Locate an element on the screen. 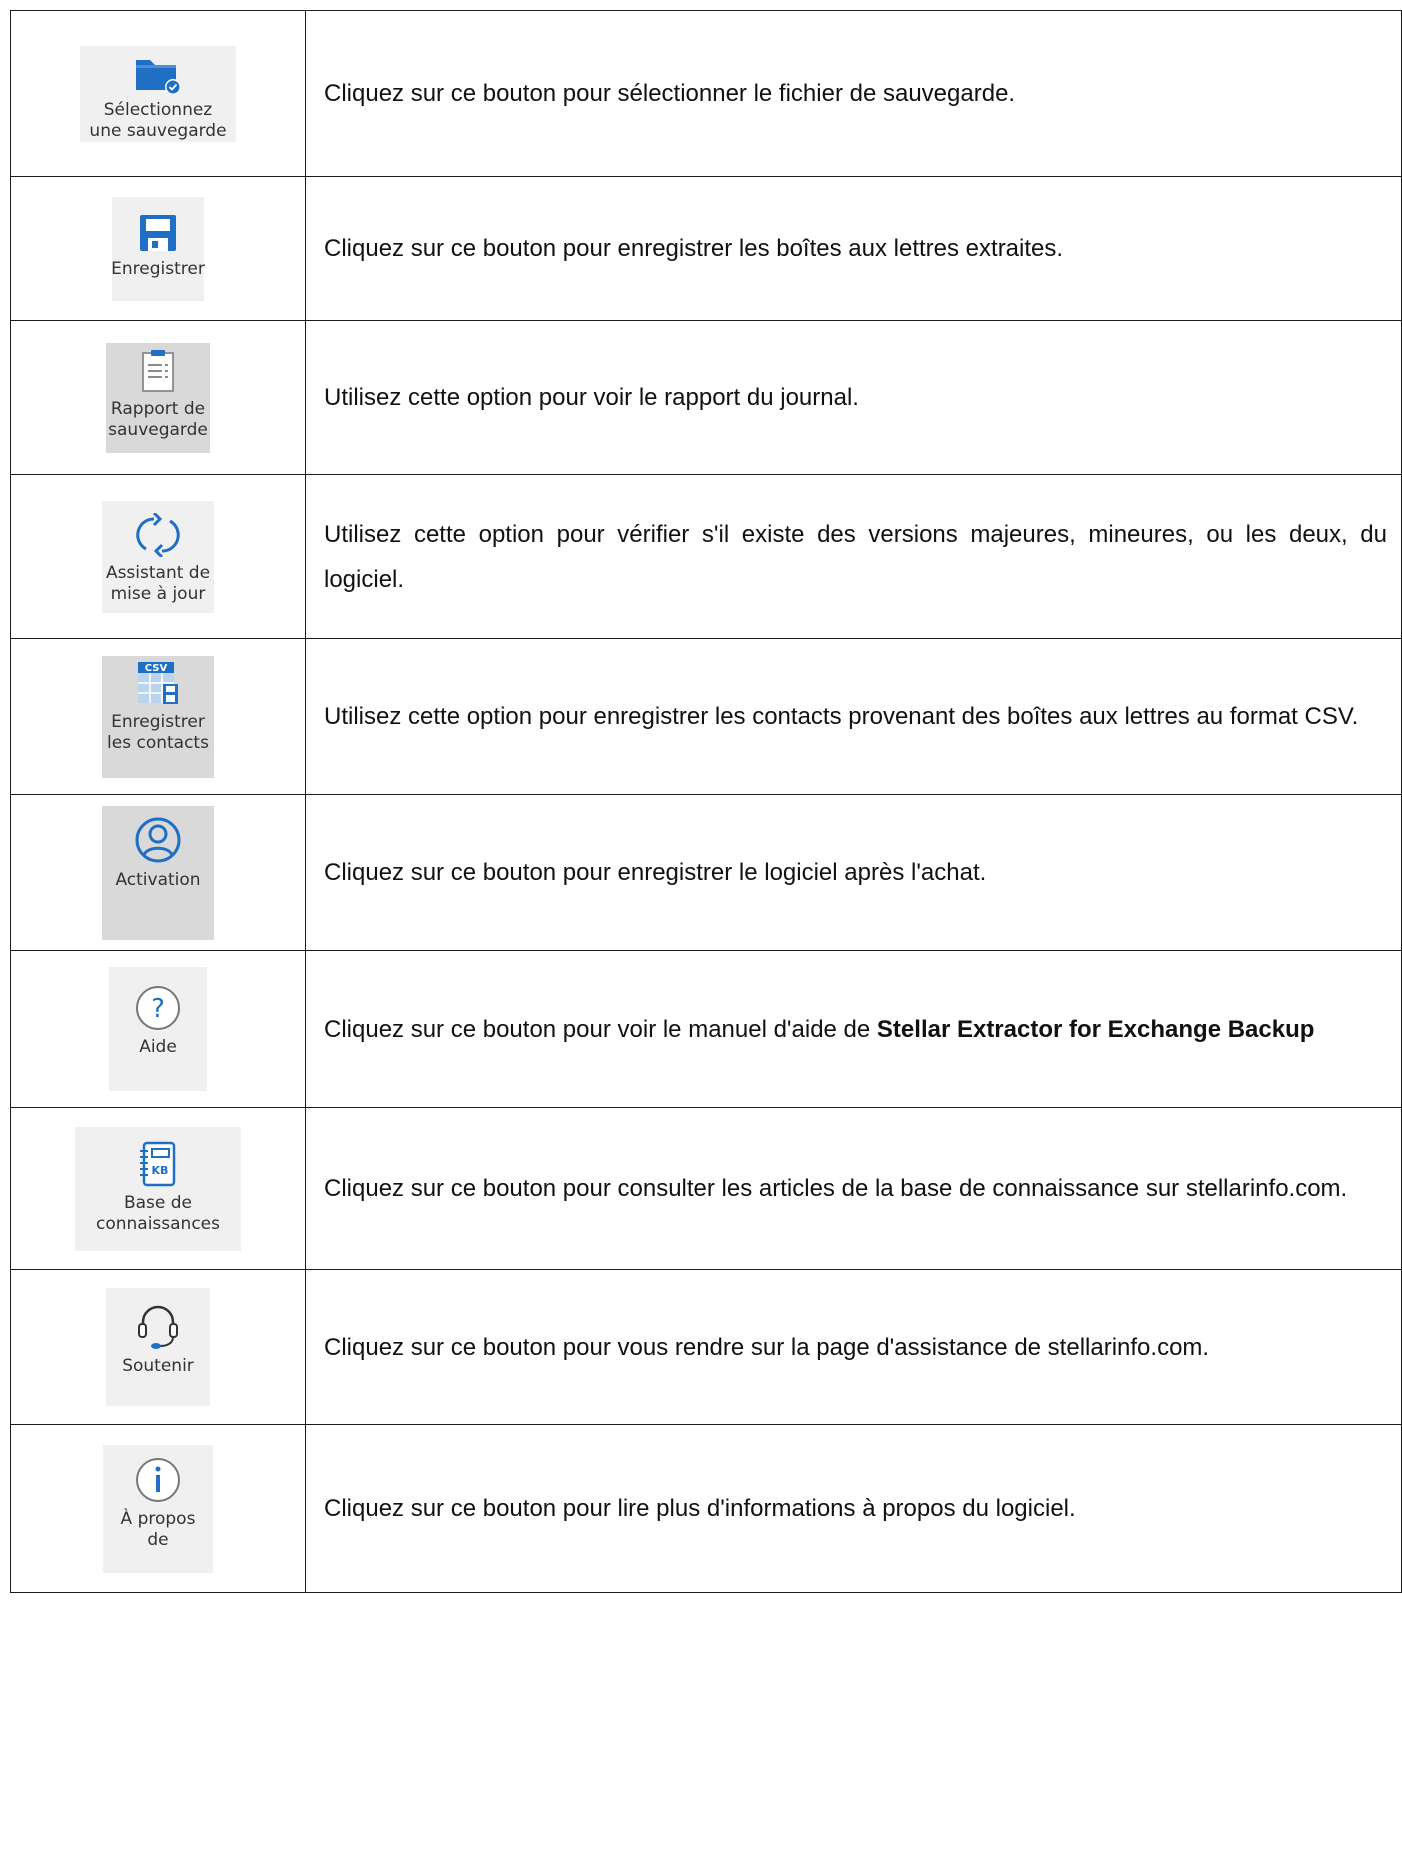  support-label: Soutenir is located at coordinates (158, 1366).